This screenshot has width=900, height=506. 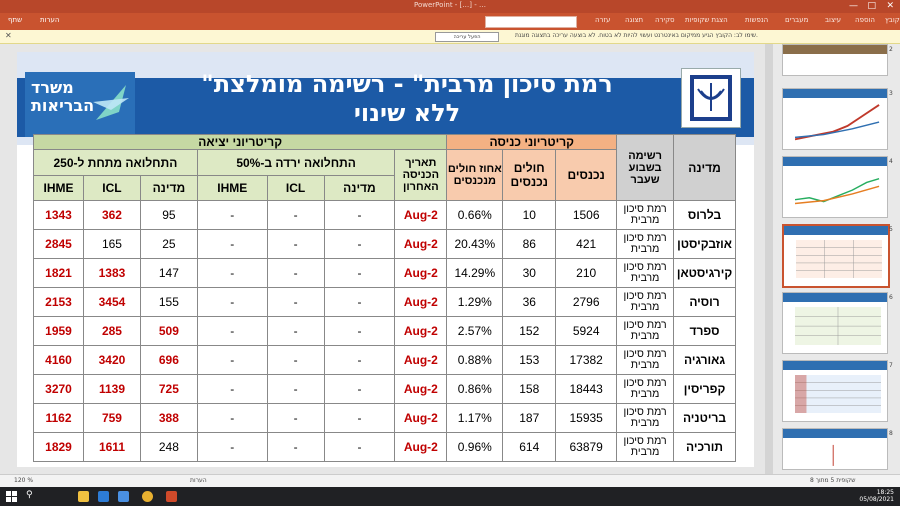 What do you see at coordinates (529, 418) in the screenshot?
I see `sick-cell: 187` at bounding box center [529, 418].